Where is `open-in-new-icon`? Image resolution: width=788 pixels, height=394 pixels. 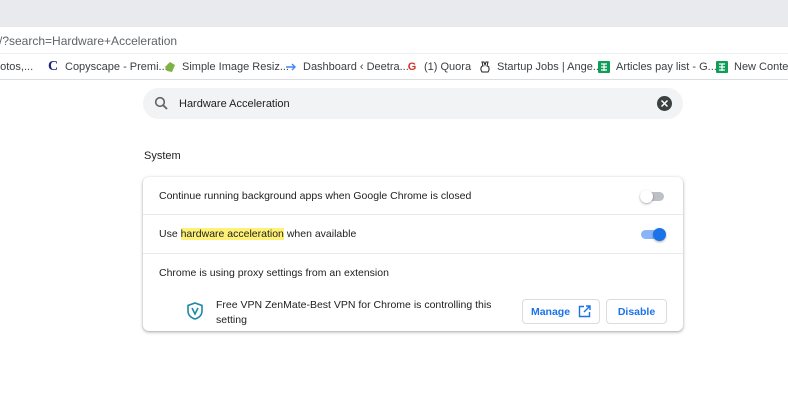
open-in-new-icon is located at coordinates (584, 311).